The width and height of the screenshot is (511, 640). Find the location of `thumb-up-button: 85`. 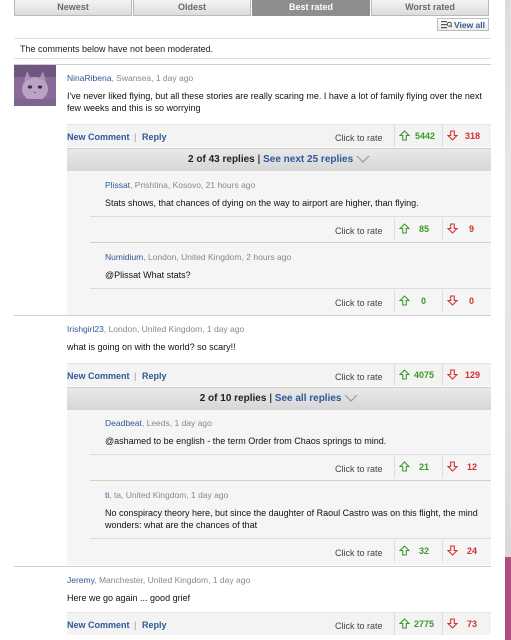

thumb-up-button: 85 is located at coordinates (418, 229).